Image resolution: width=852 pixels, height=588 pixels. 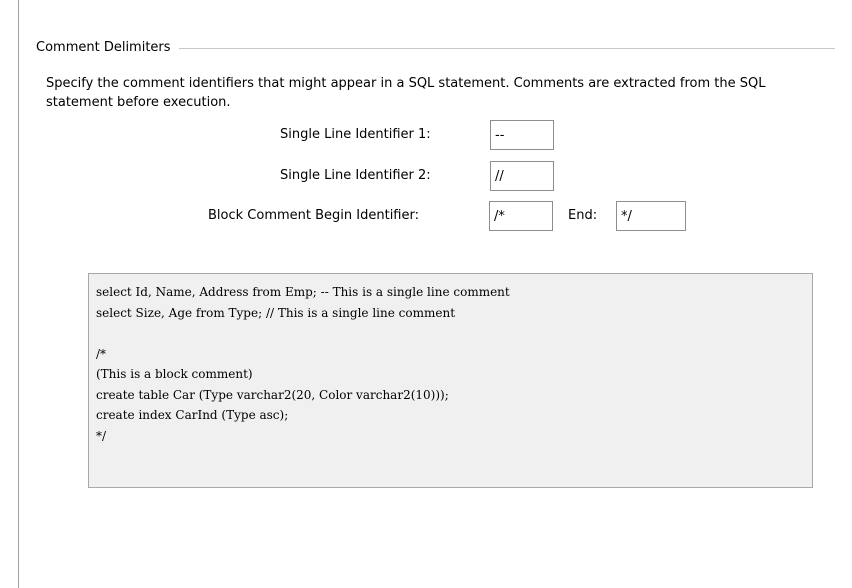 I want to click on block-begin-input, so click(x=521, y=216).